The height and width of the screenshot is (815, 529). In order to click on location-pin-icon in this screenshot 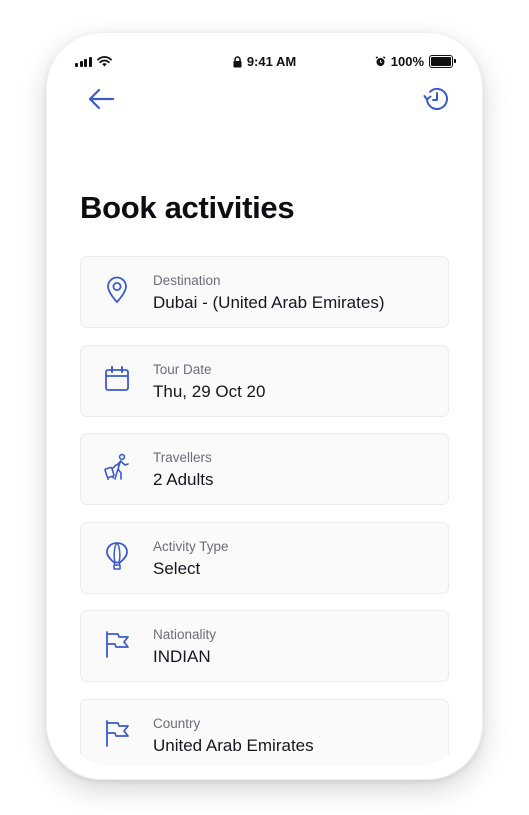, I will do `click(117, 290)`.